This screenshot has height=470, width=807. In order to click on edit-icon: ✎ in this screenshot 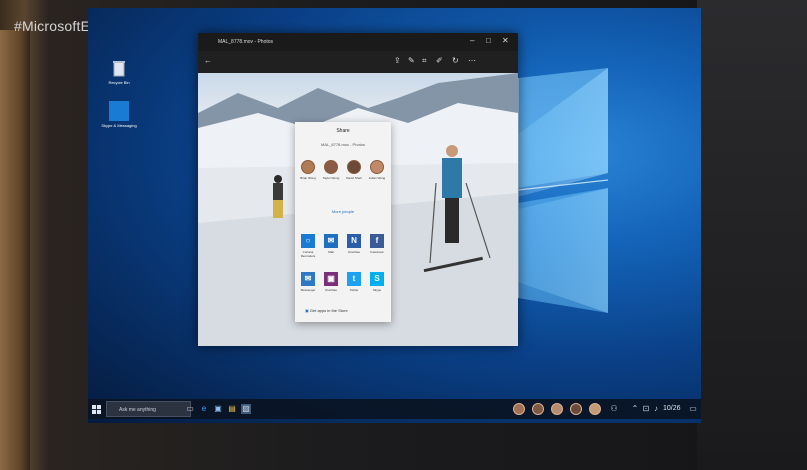, I will do `click(411, 60)`.